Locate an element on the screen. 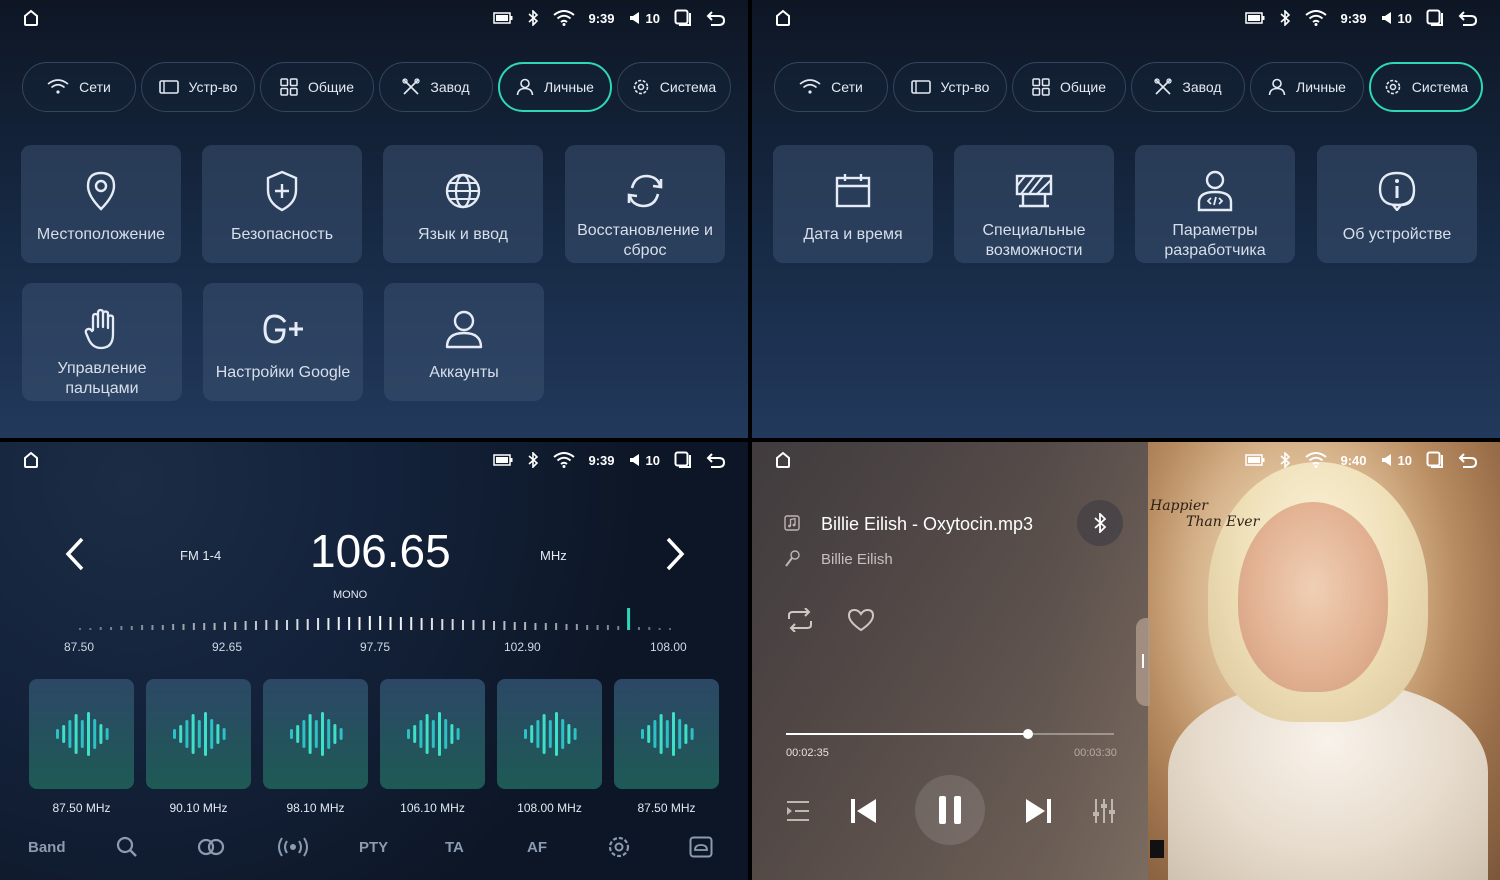 The image size is (1500, 880). bluetooth-button is located at coordinates (1100, 523).